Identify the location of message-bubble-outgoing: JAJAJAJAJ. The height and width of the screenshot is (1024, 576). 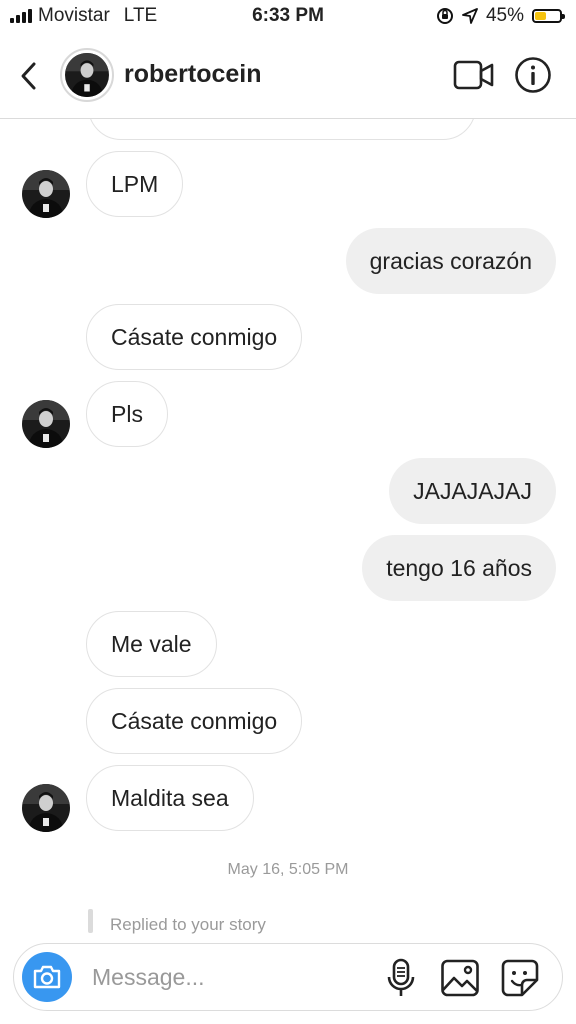
(472, 491).